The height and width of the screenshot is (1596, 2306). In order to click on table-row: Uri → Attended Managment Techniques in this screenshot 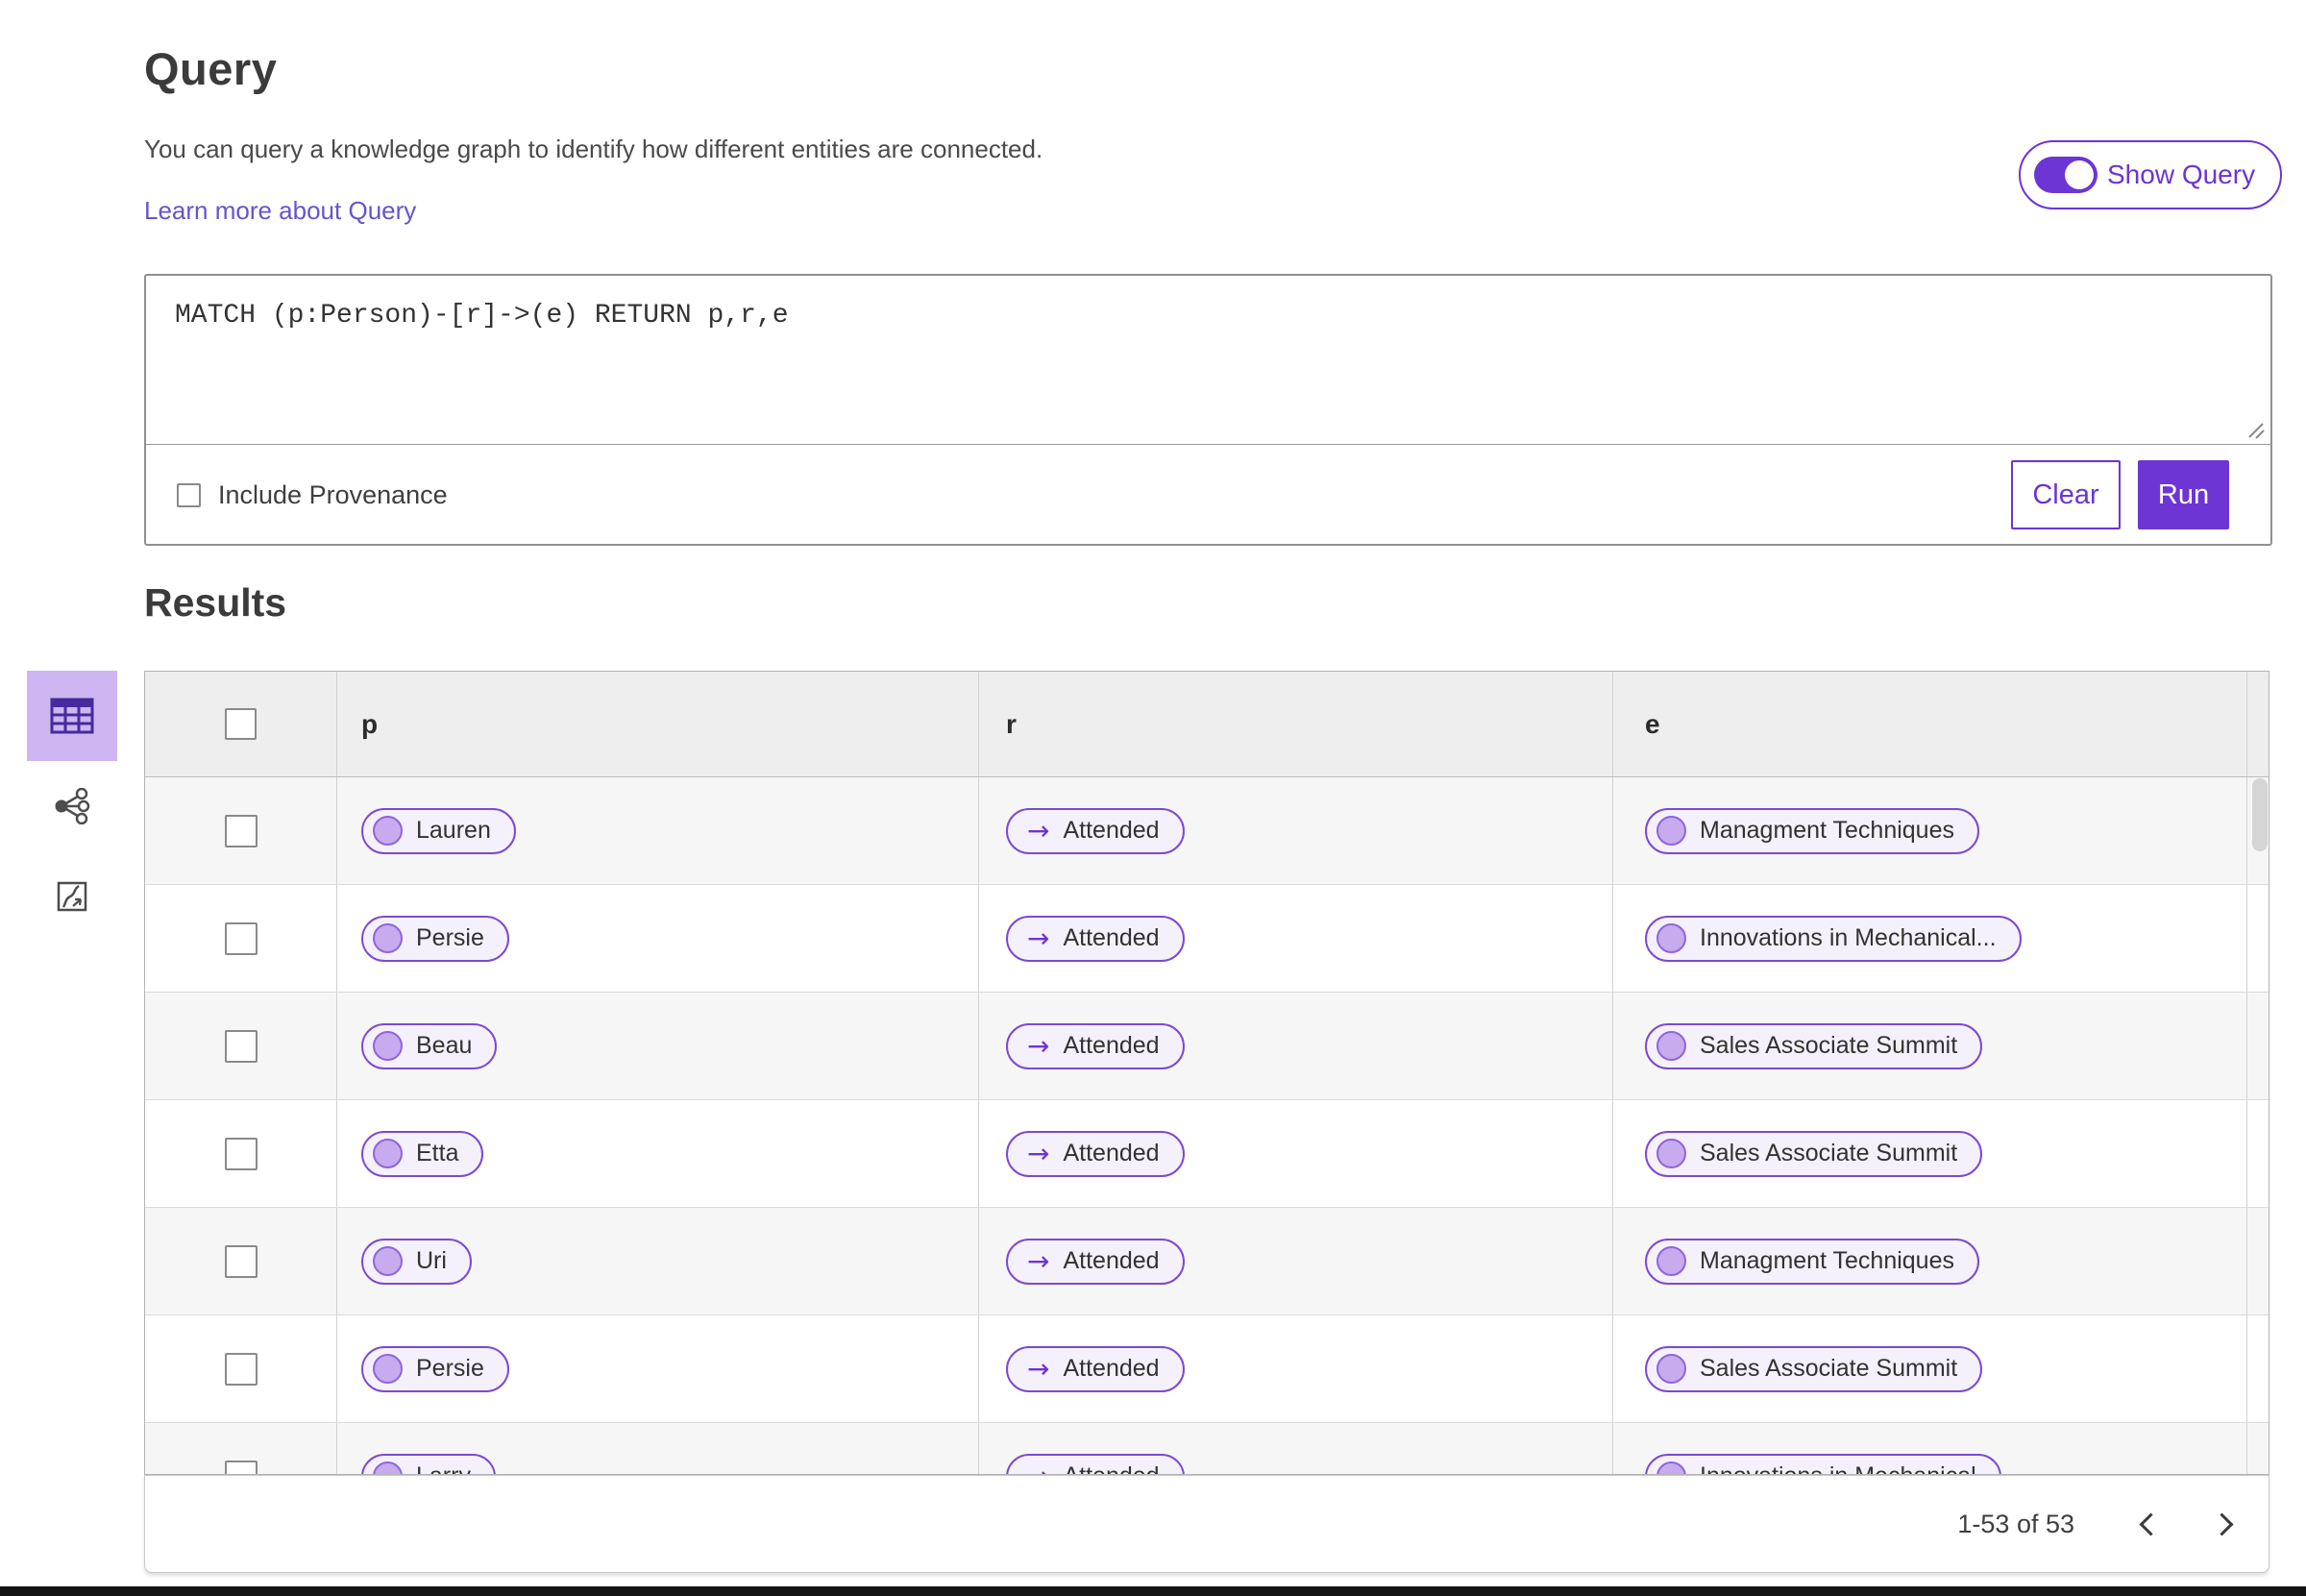, I will do `click(1207, 1261)`.